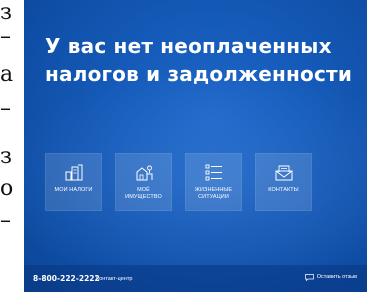 This screenshot has width=367, height=292. I want to click on checklist-icon, so click(213, 172).